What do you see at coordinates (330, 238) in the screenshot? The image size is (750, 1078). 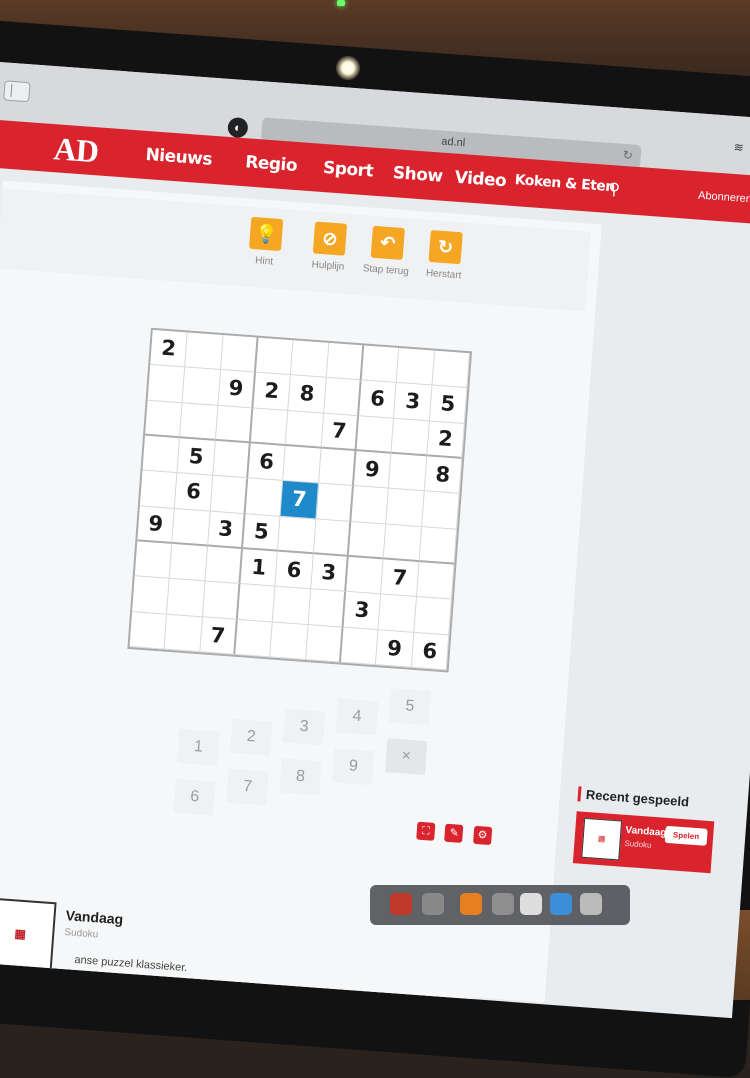 I see `eye-off-icon: ⊘` at bounding box center [330, 238].